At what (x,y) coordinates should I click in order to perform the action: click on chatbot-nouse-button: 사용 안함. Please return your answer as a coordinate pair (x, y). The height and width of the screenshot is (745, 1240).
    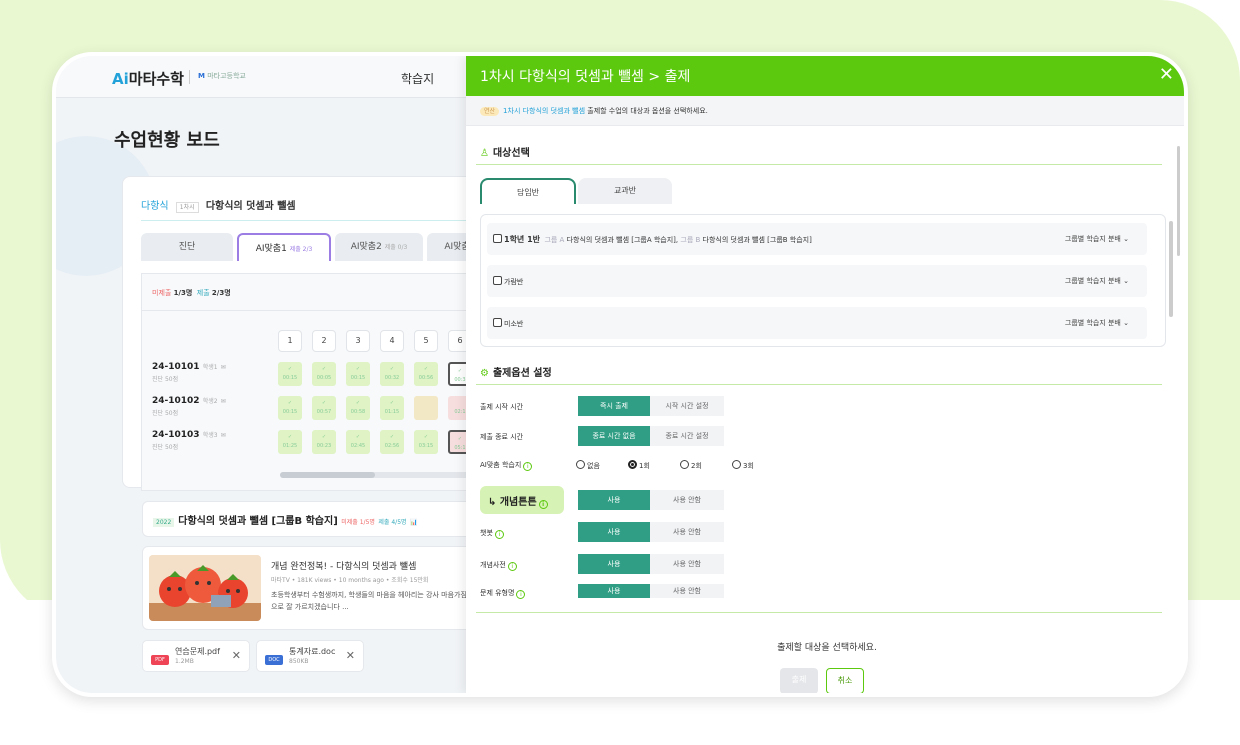
    Looking at the image, I should click on (687, 532).